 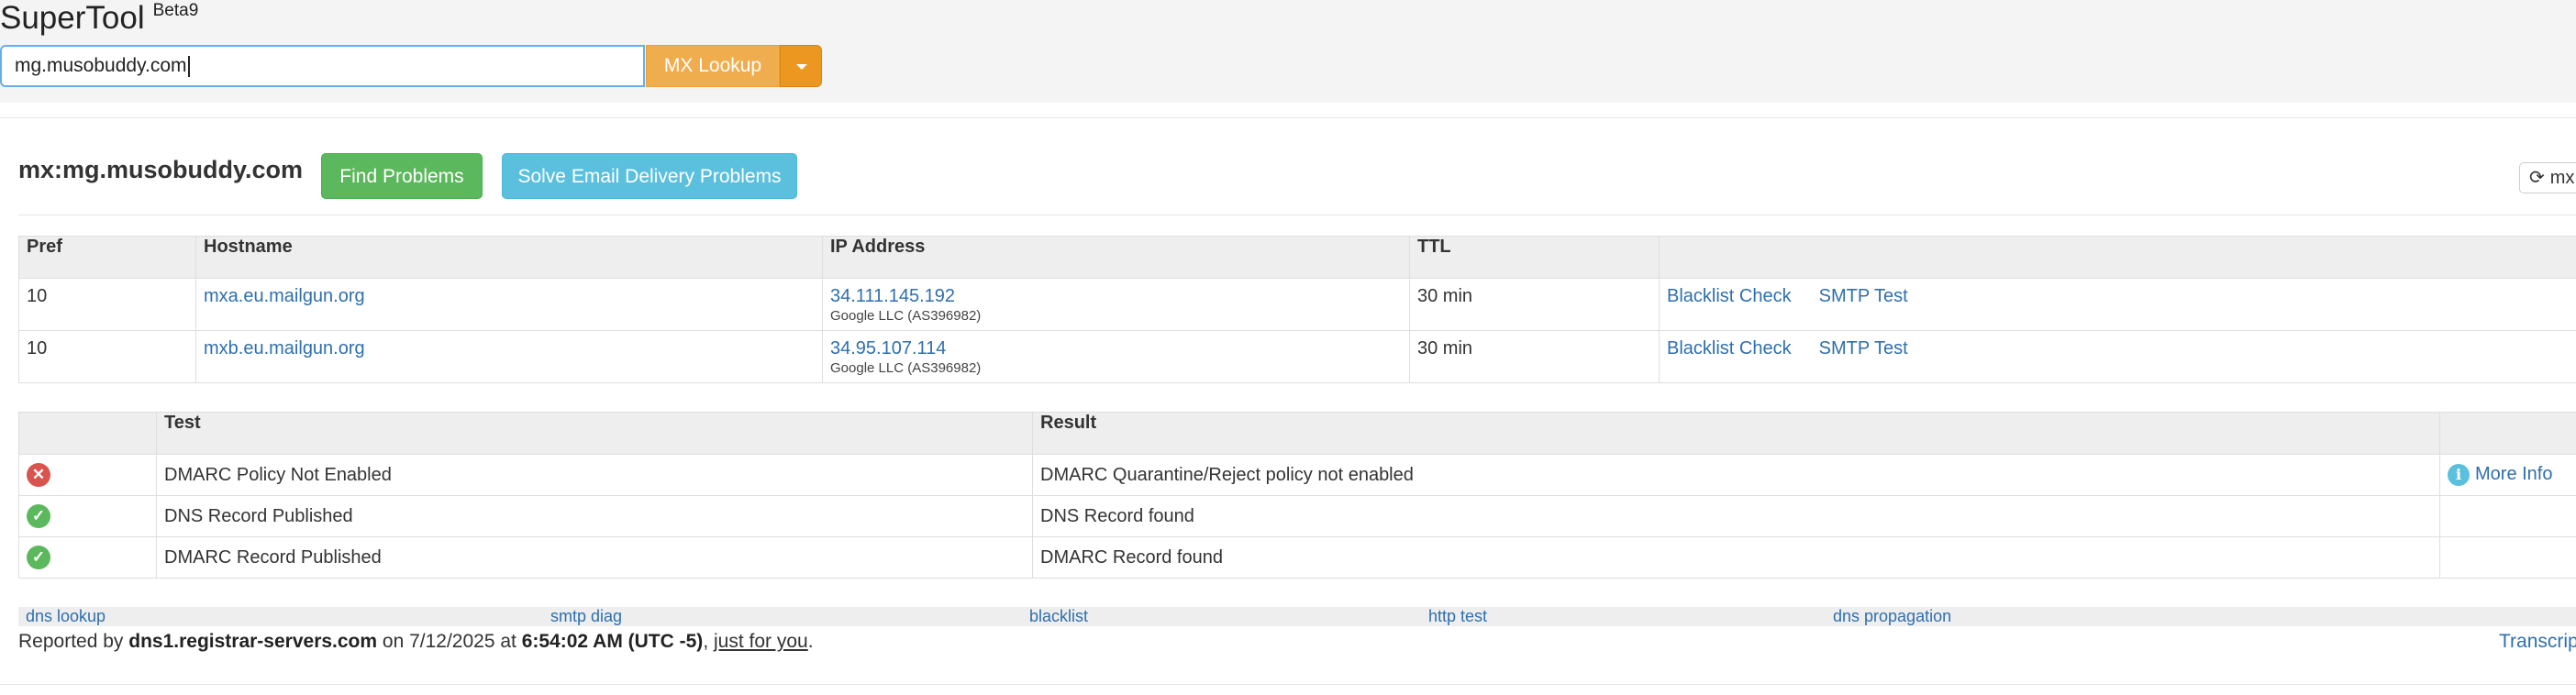 What do you see at coordinates (892, 296) in the screenshot?
I see `ip-address-link: 34.111.145.192` at bounding box center [892, 296].